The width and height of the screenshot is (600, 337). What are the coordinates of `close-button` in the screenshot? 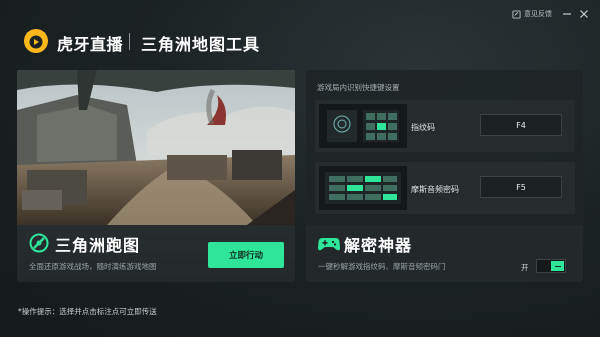 It's located at (584, 14).